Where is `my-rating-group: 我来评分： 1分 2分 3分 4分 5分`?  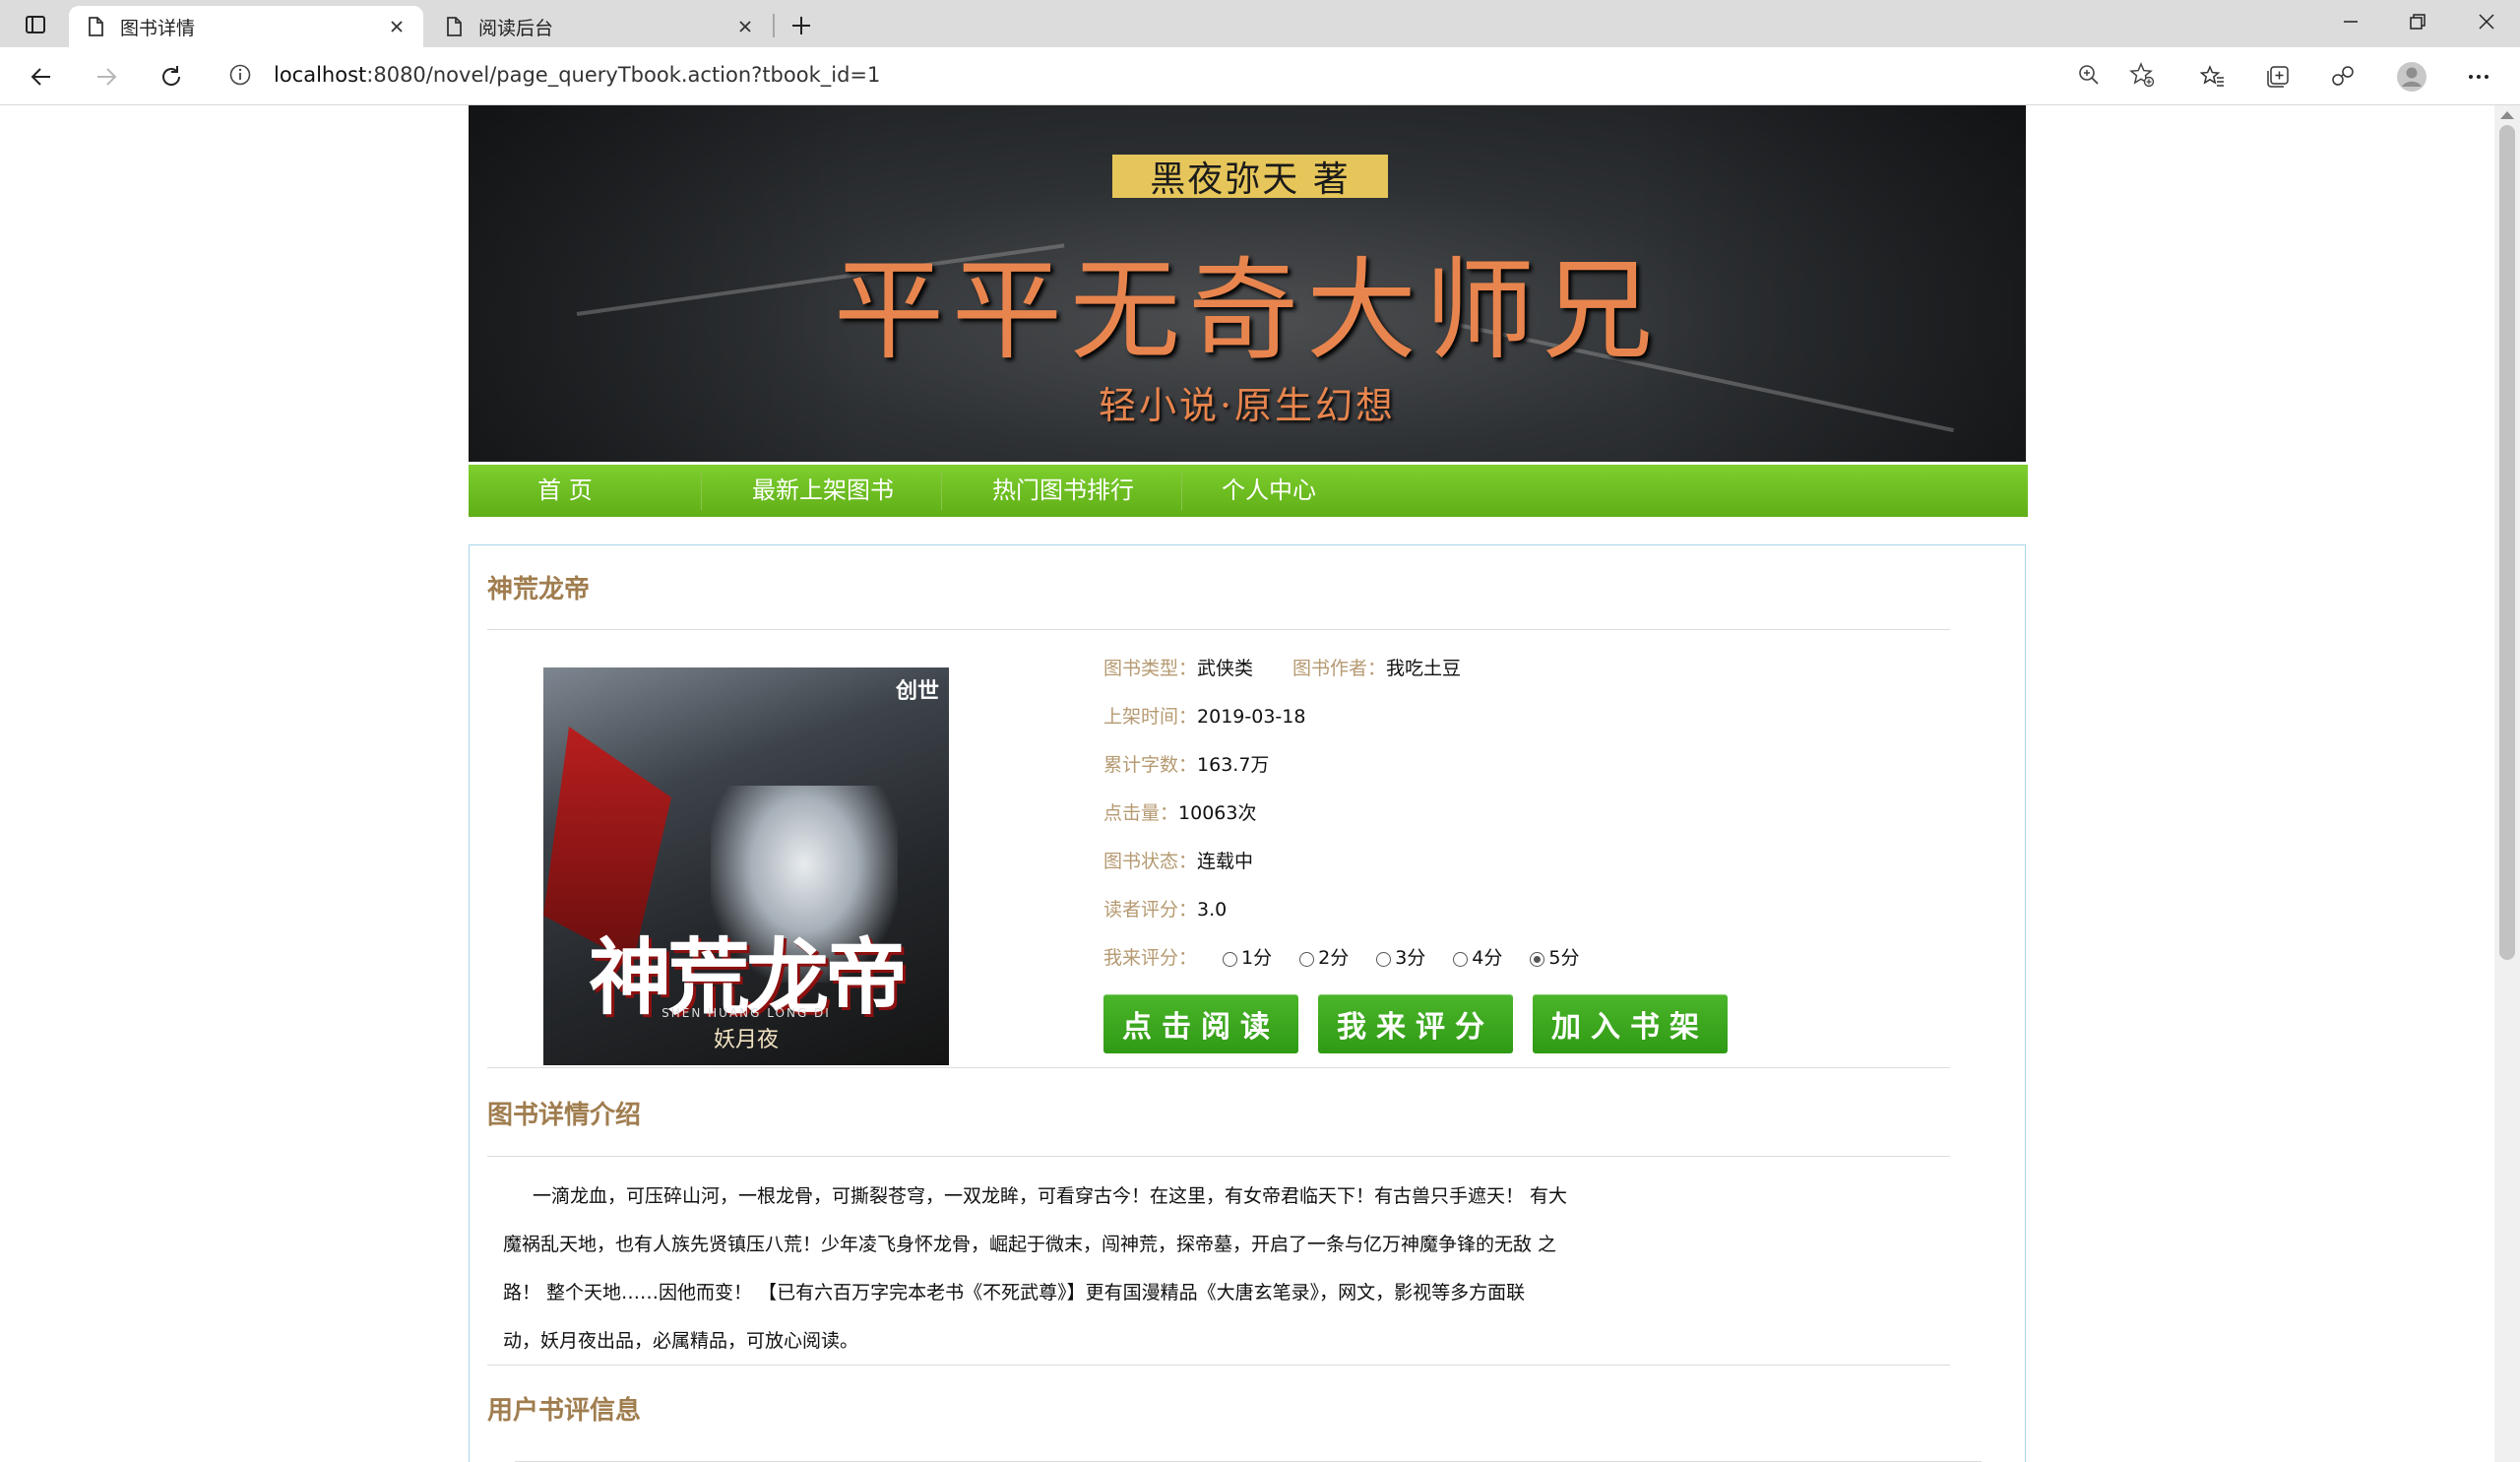
my-rating-group: 我来评分： 1分 2分 3分 4分 5分 is located at coordinates (1341, 956).